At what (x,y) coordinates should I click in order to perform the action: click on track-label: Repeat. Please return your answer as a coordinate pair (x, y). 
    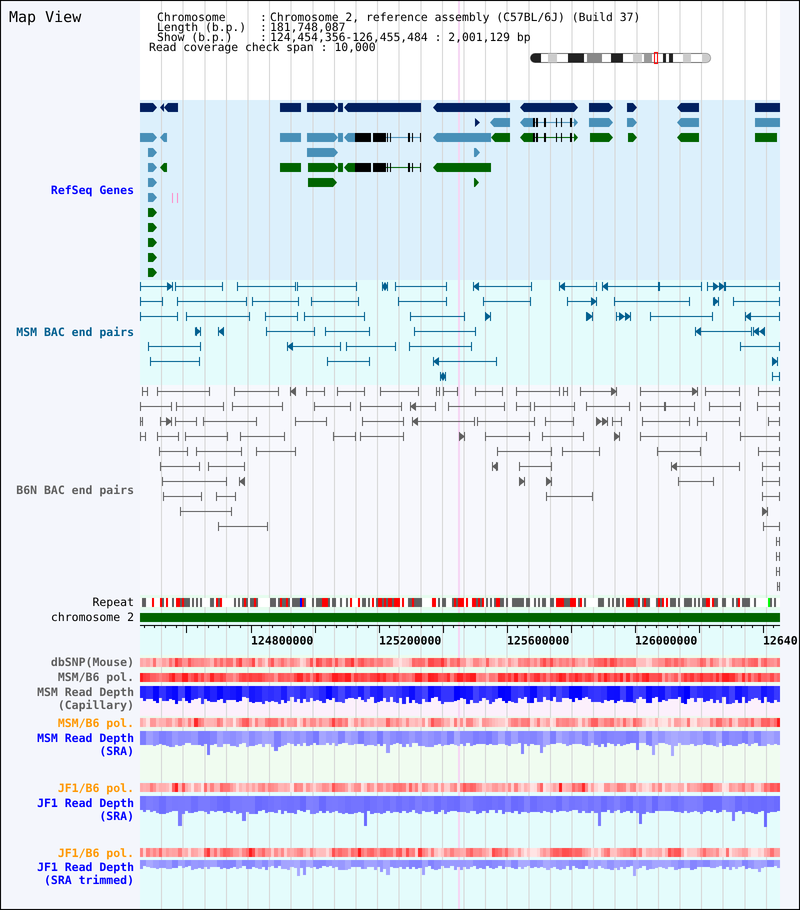
    Looking at the image, I should click on (113, 602).